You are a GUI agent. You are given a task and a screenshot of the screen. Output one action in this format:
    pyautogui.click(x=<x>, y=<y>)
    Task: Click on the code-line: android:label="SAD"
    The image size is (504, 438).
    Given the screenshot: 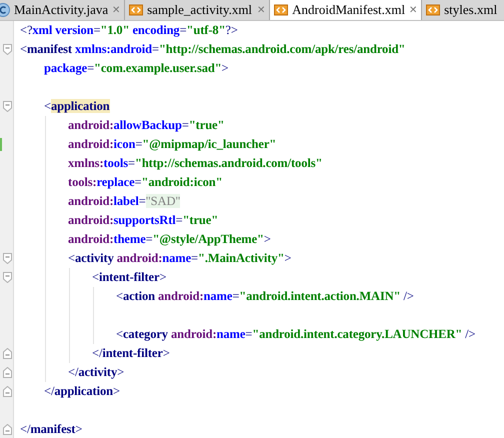 What is the action you would take?
    pyautogui.click(x=123, y=201)
    